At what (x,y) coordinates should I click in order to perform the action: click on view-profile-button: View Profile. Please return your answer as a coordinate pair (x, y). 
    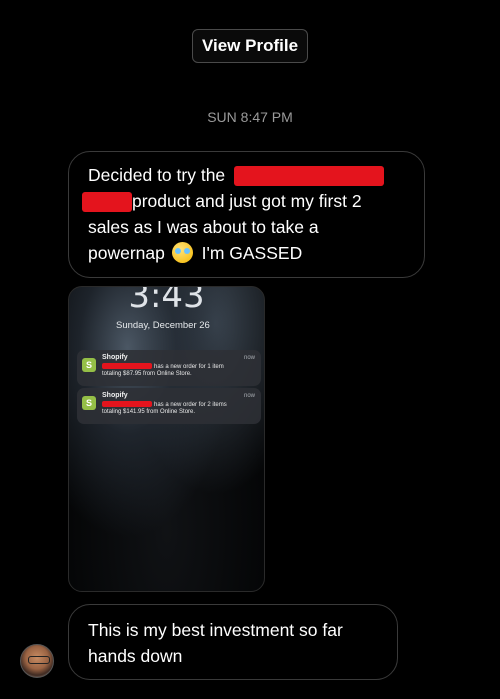
    Looking at the image, I should click on (250, 46).